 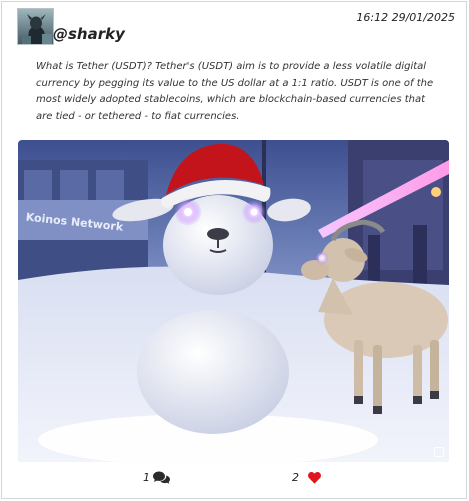 I want to click on post-timestamp: 16:12 29/01/2025, so click(x=405, y=17).